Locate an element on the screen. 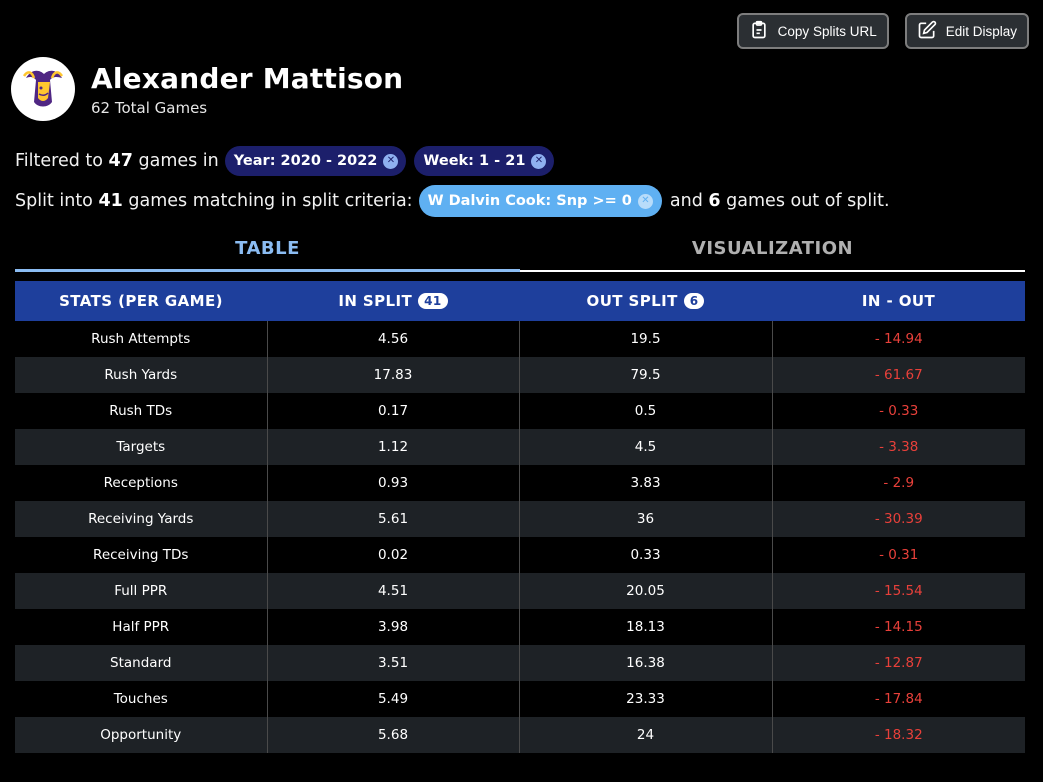 This screenshot has height=782, width=1043. copy-splits-url-label: Copy Splits URL is located at coordinates (827, 31).